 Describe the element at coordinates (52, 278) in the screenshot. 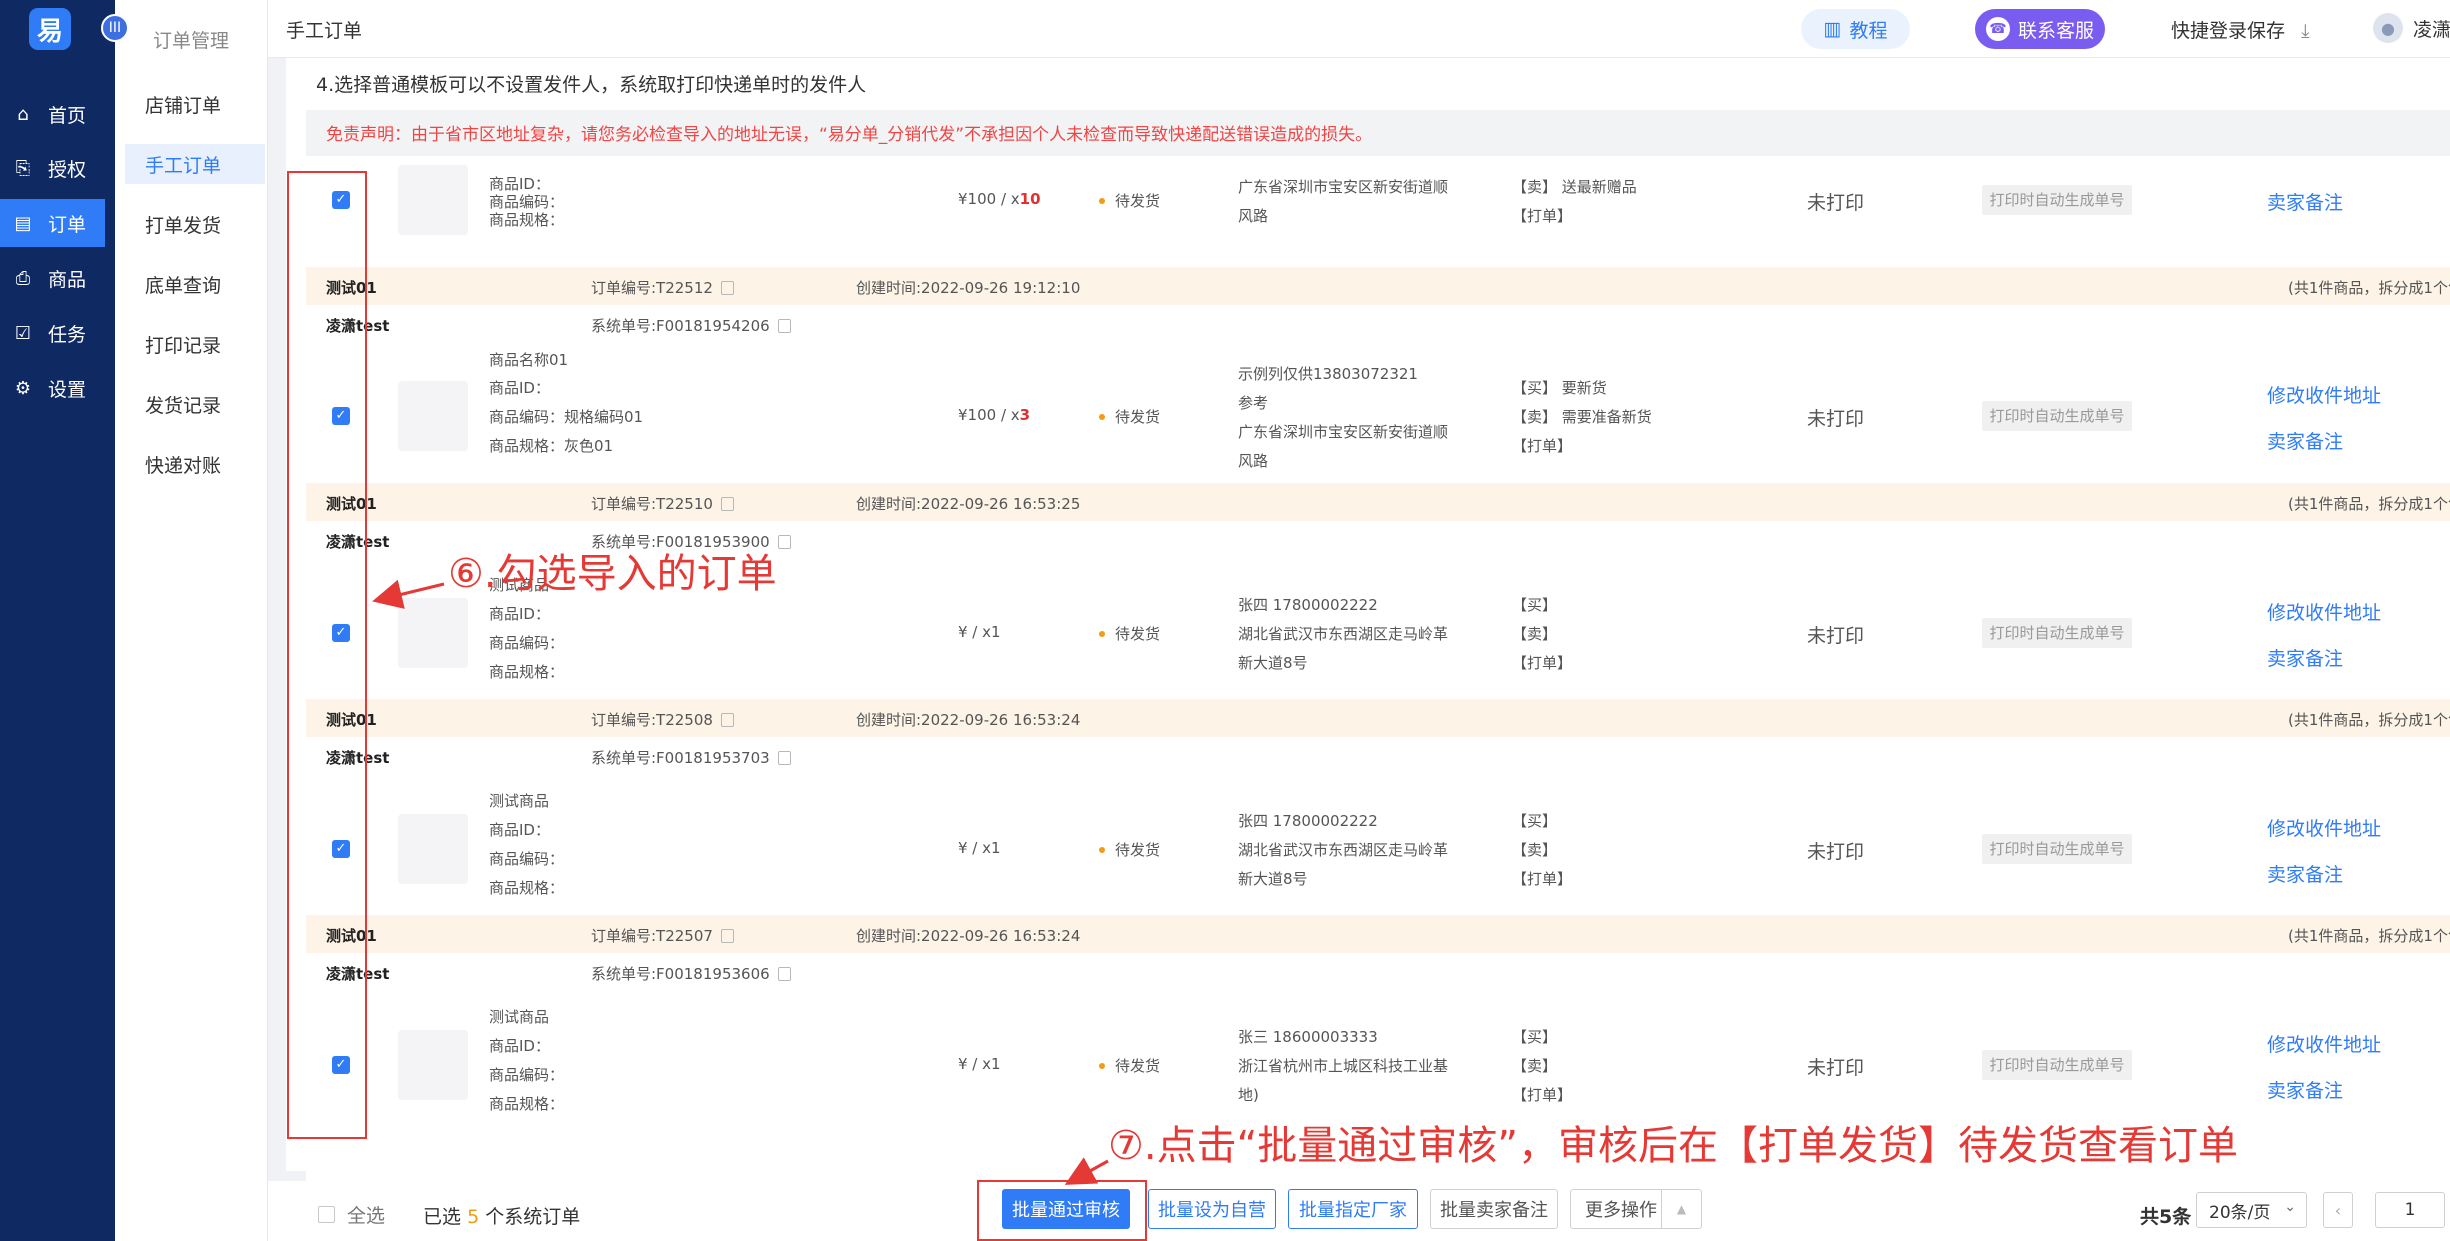

I see `nav-item-goods: ⎙ 商品` at that location.